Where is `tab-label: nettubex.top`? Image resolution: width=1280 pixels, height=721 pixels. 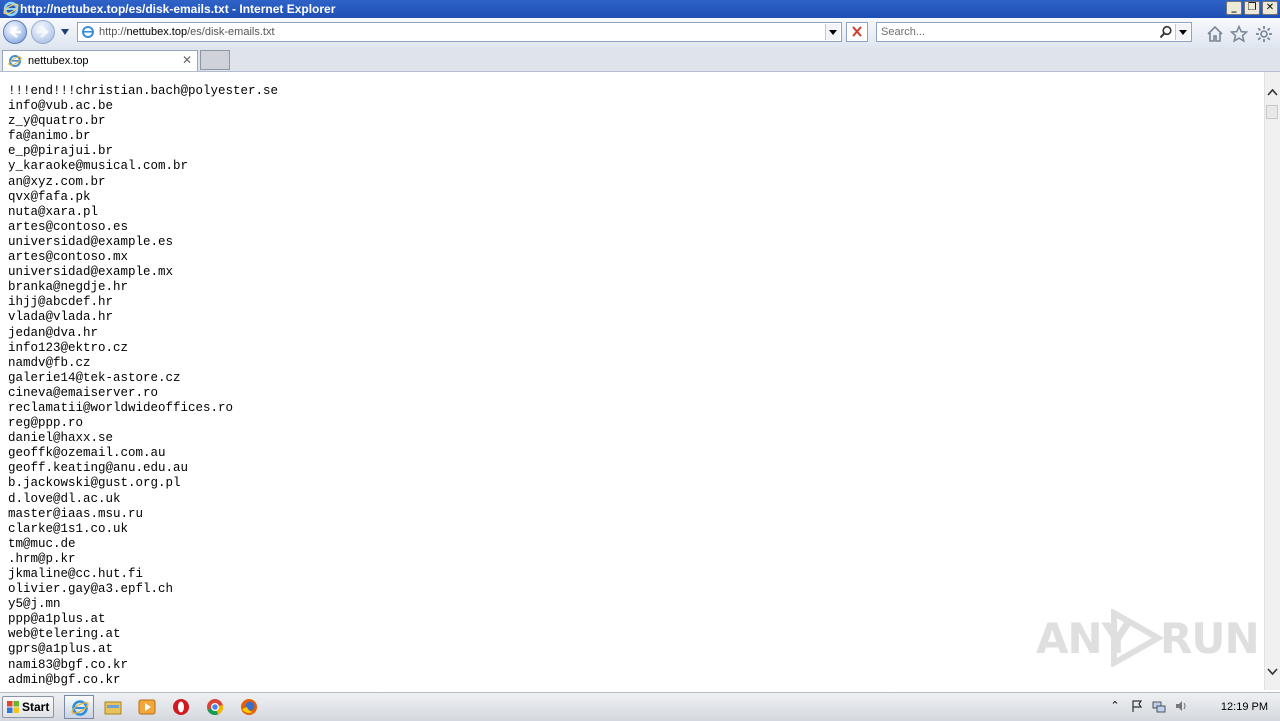 tab-label: nettubex.top is located at coordinates (58, 61).